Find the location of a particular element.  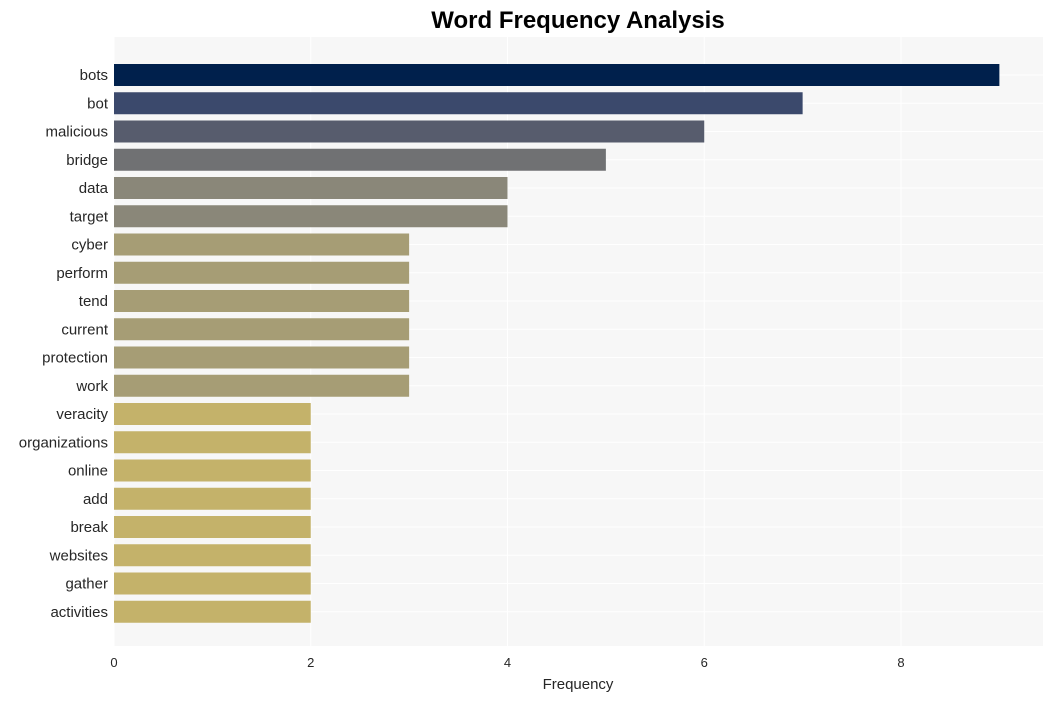

x-tick-label: 4 is located at coordinates (507, 662).